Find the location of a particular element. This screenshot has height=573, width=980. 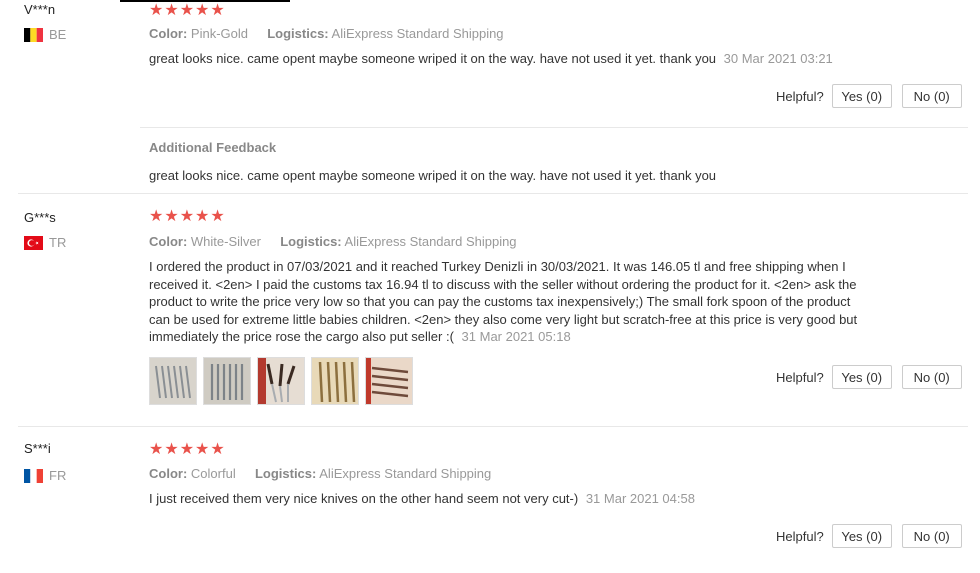

reviewer-name: G***s is located at coordinates (40, 217).